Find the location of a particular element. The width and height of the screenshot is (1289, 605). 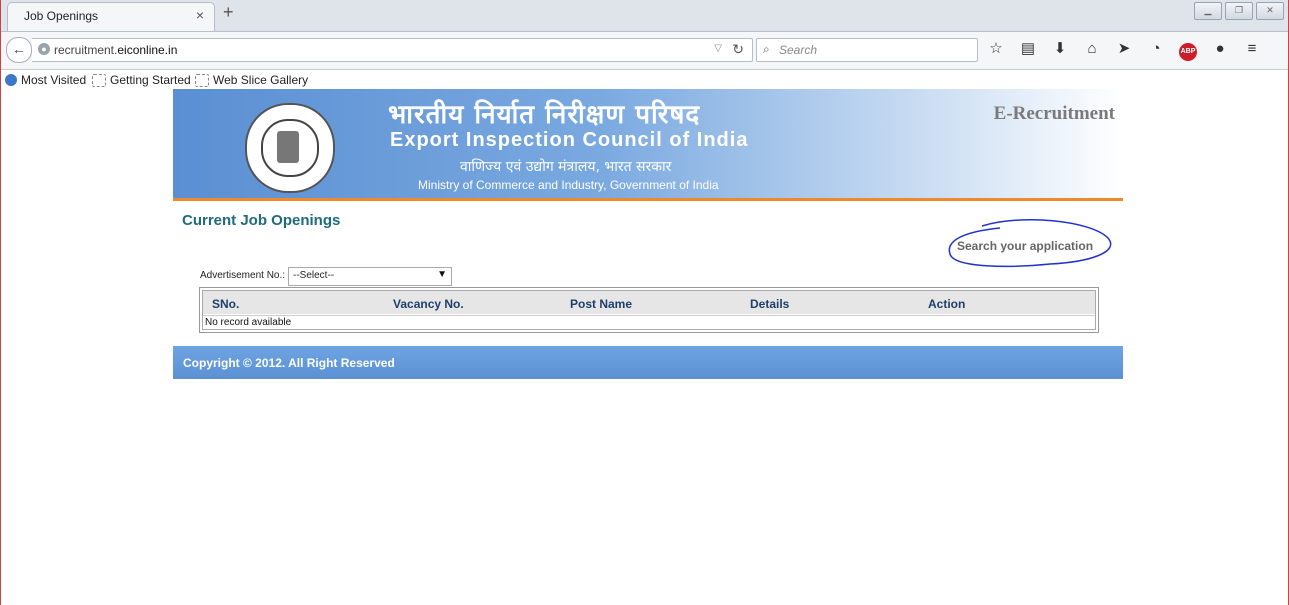

restore-button: ❐ is located at coordinates (1239, 11).